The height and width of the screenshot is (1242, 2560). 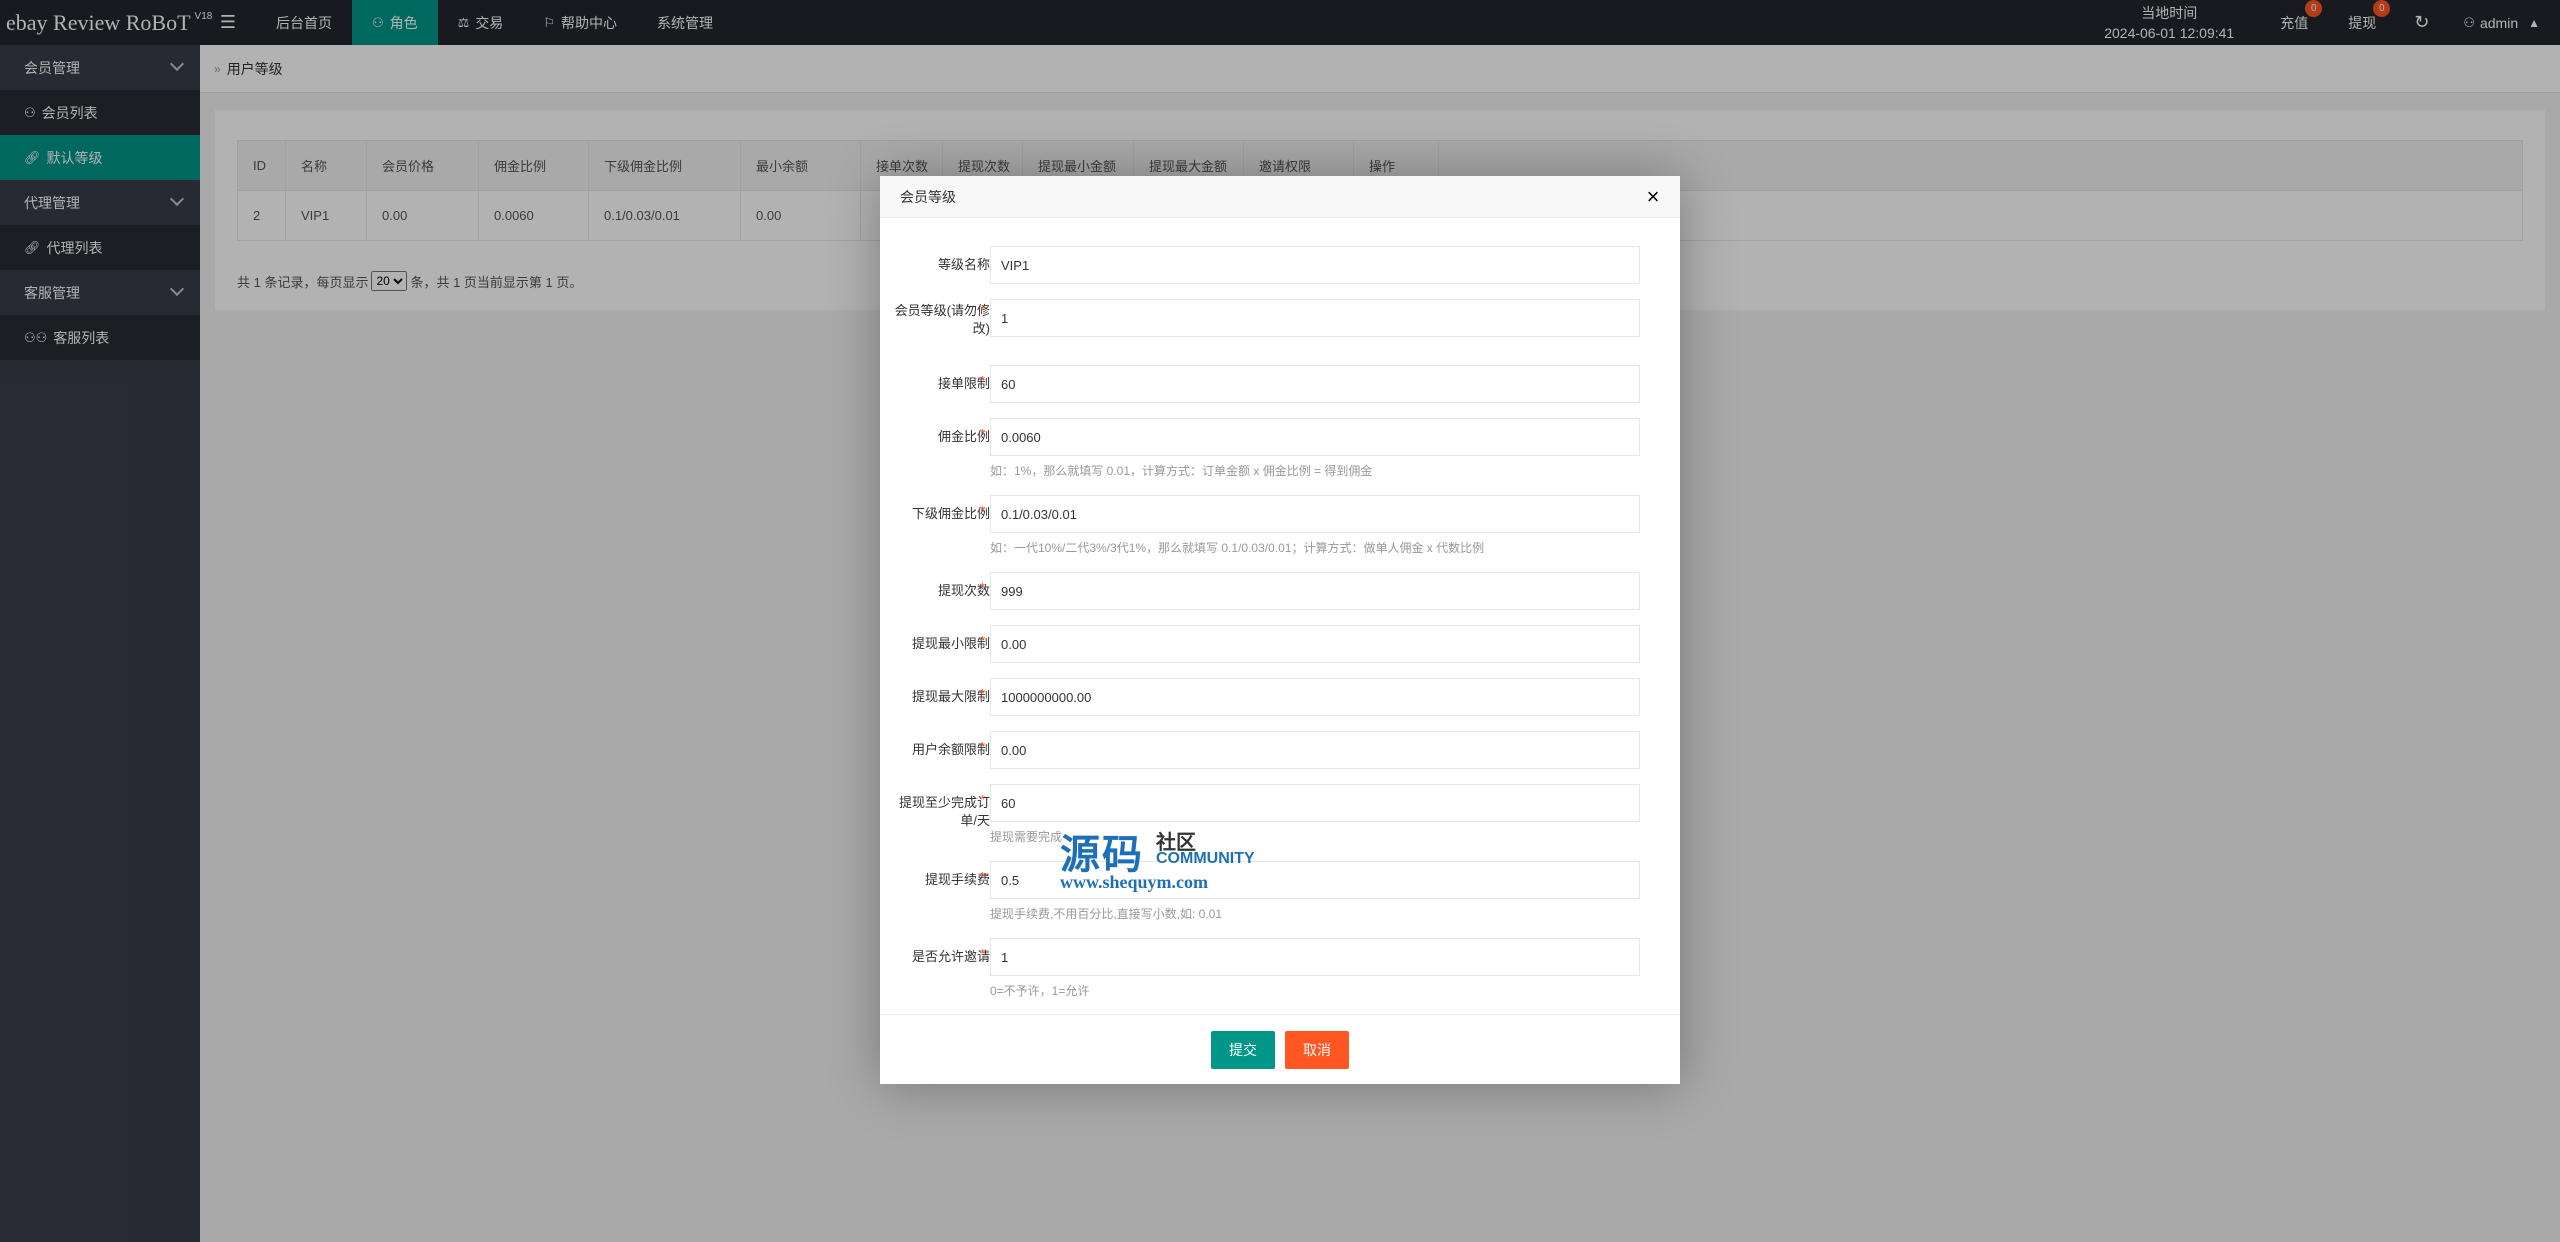 What do you see at coordinates (950, 696) in the screenshot?
I see `field-label: 提现最大限制` at bounding box center [950, 696].